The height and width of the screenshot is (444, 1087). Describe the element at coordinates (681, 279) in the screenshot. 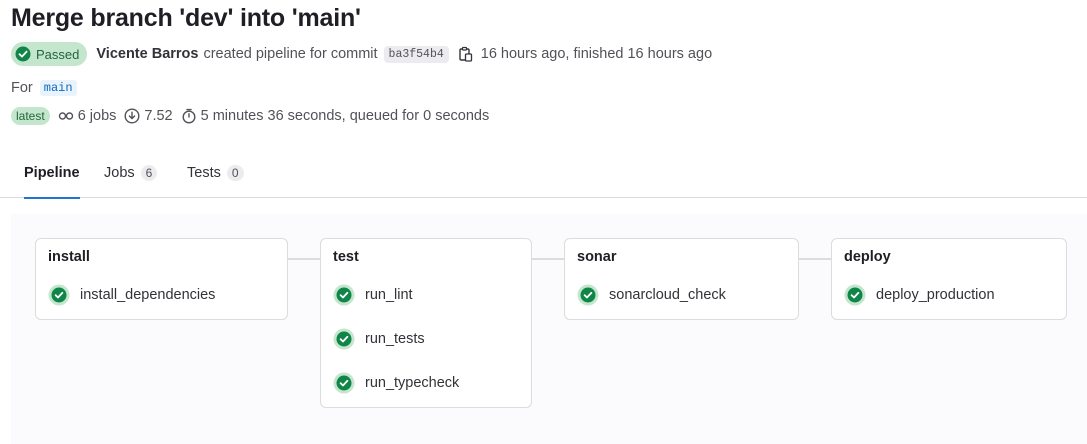

I see `stage-sonar: sonar sonarcloud_check` at that location.